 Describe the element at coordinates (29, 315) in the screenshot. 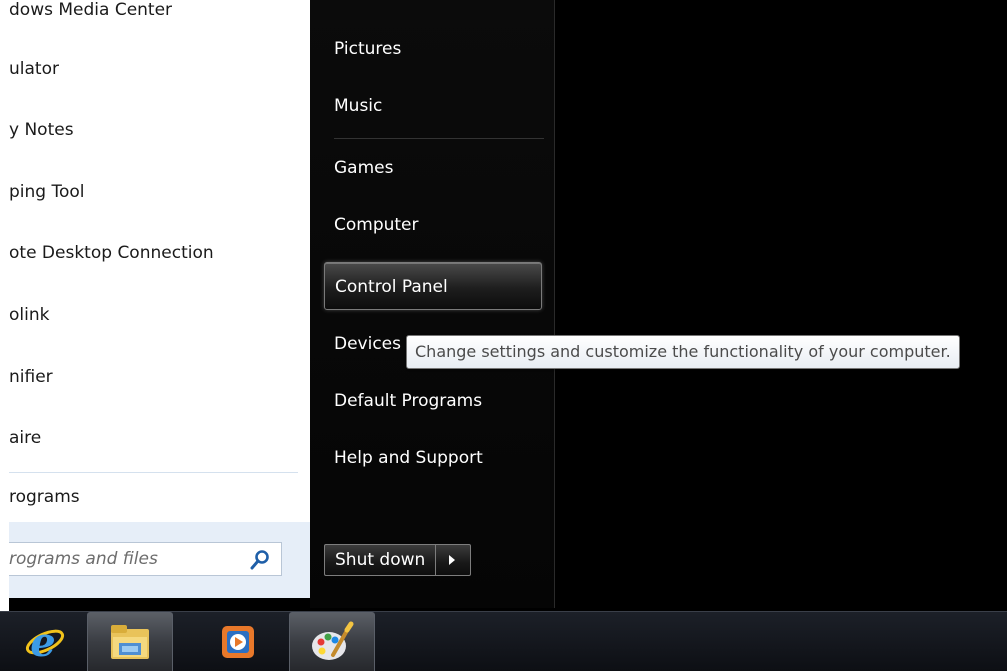

I see `program-item-olink: olink` at that location.